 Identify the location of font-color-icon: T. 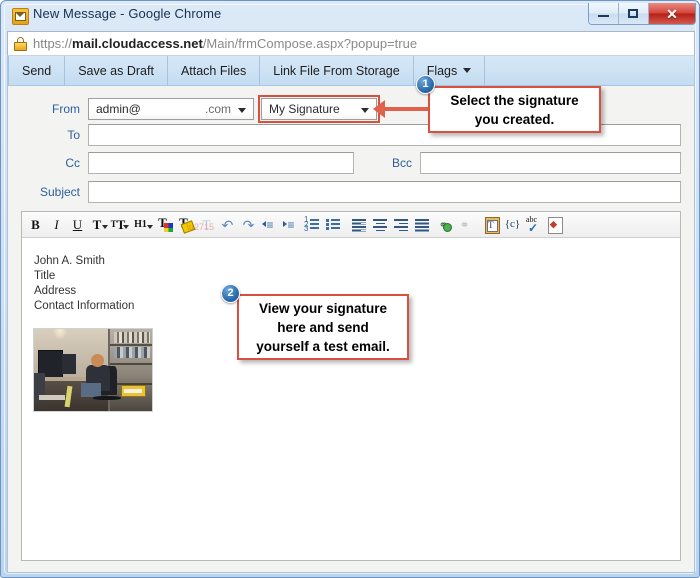
(164, 224).